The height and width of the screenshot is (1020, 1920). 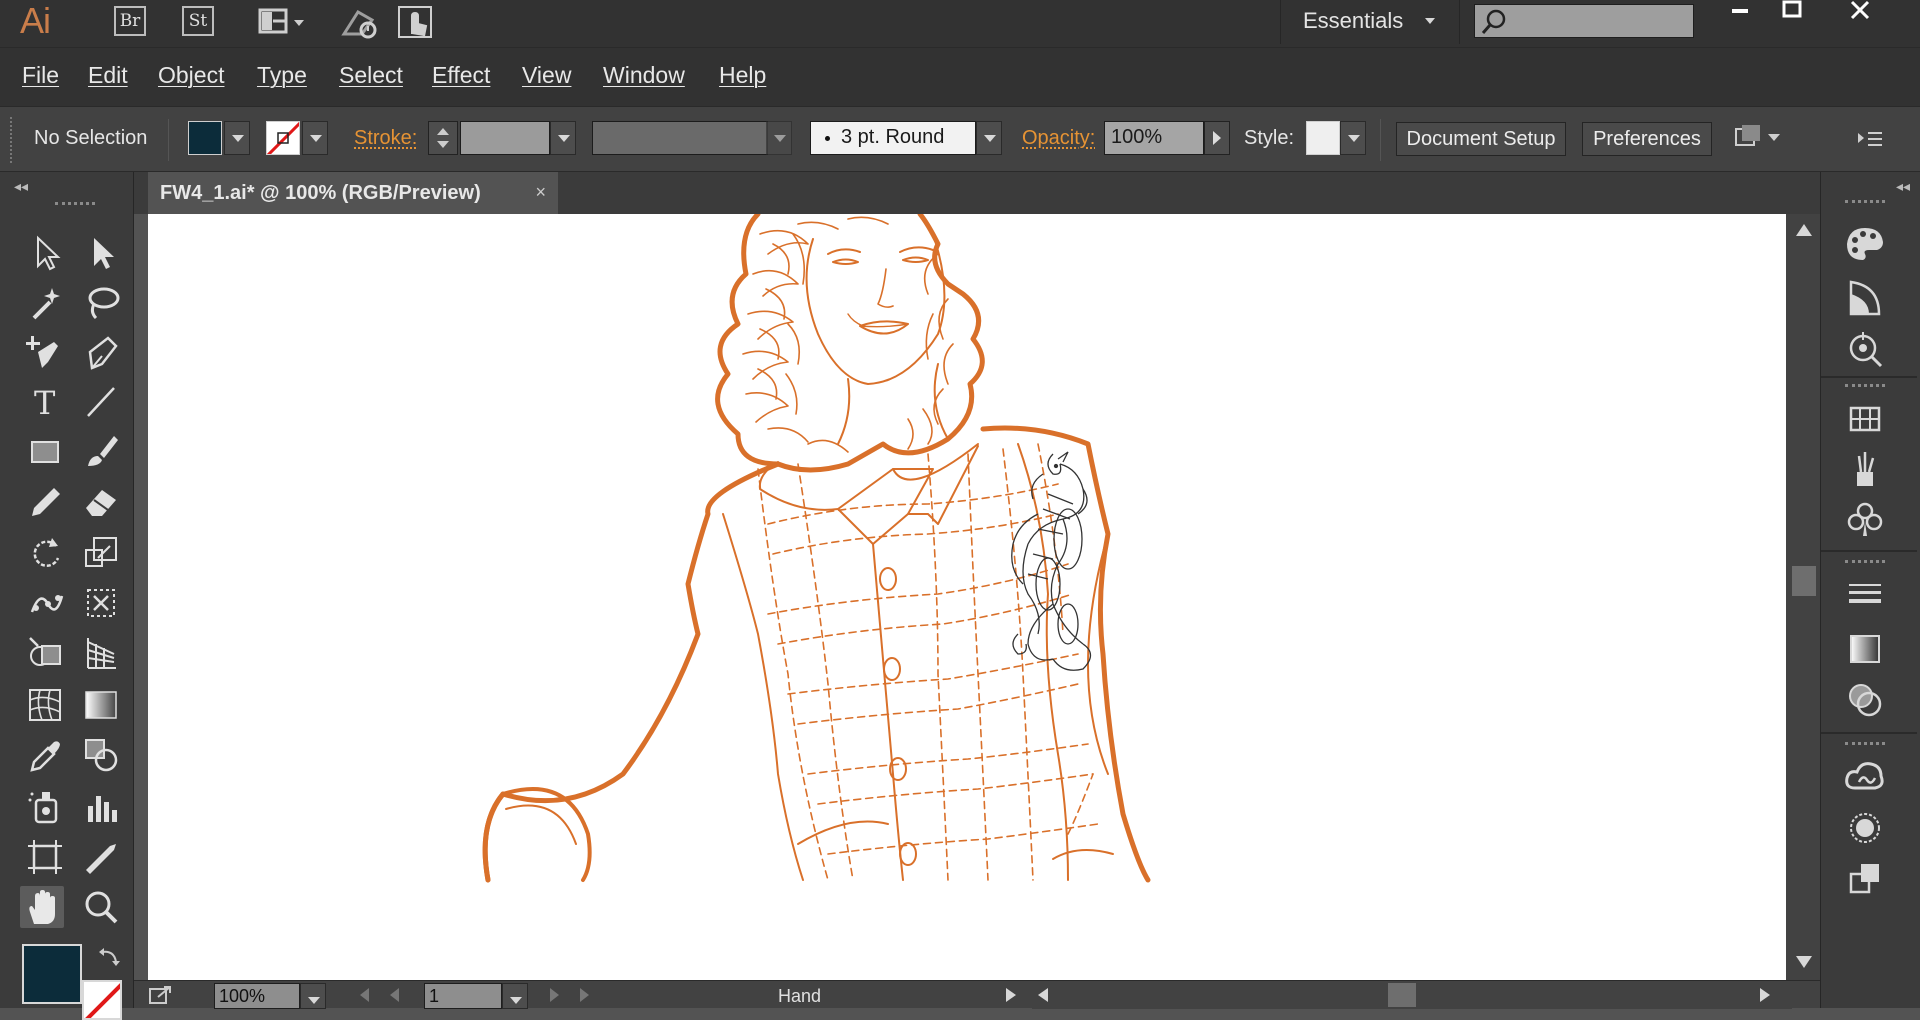 I want to click on gradient-panel-button, so click(x=1865, y=650).